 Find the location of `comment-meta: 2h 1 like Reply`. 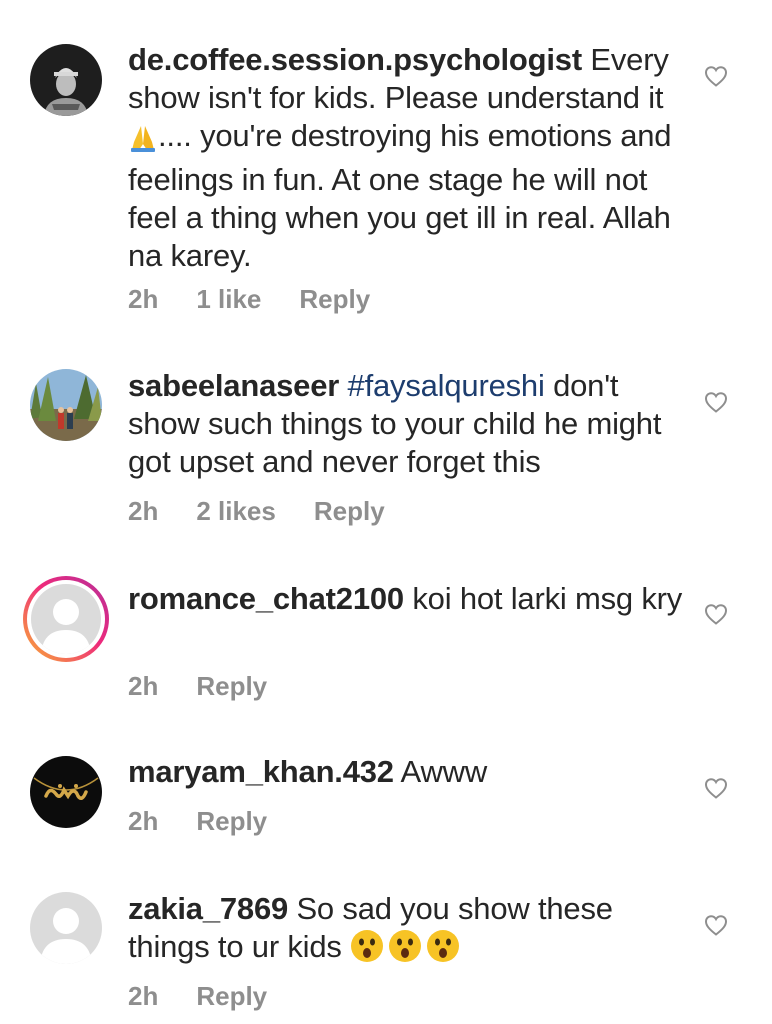

comment-meta: 2h 1 like Reply is located at coordinates (268, 299).